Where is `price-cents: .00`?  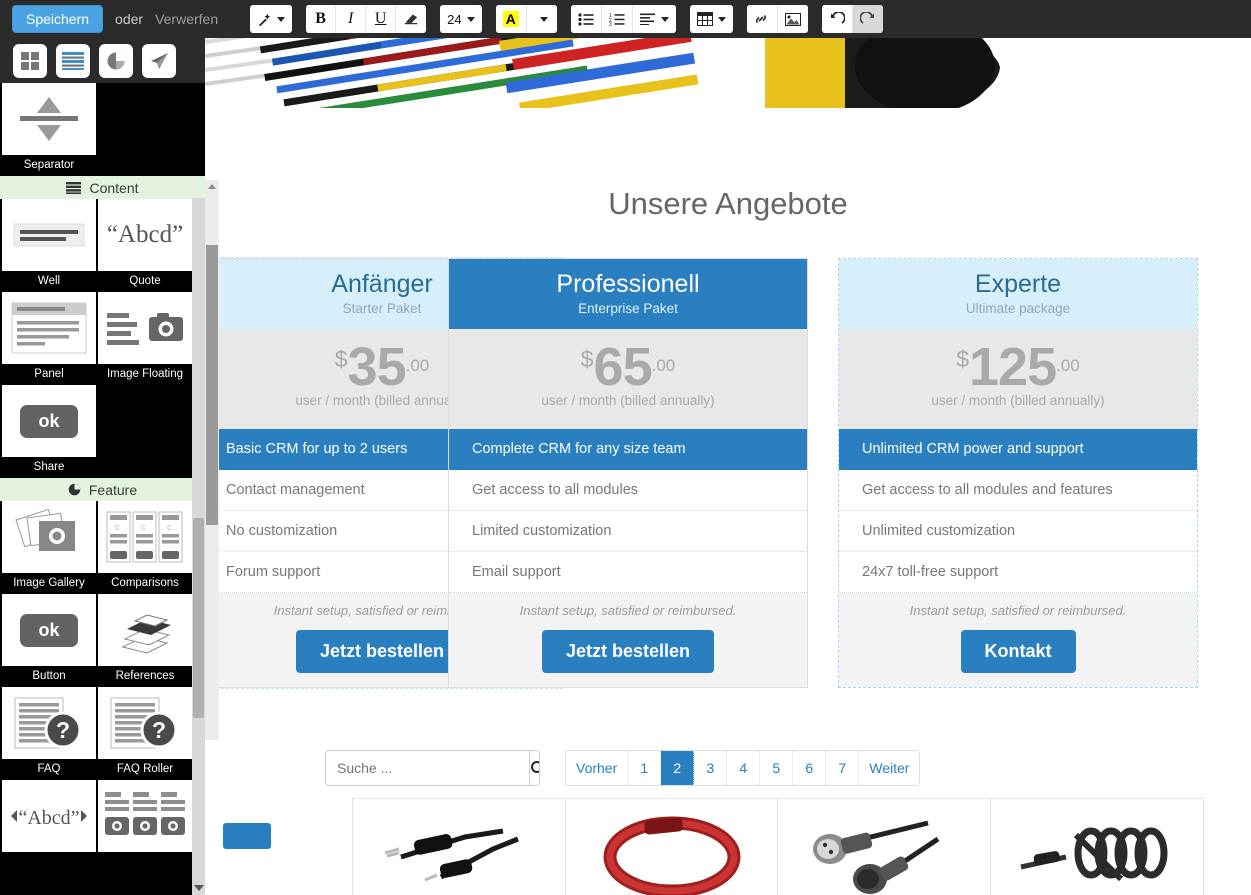 price-cents: .00 is located at coordinates (663, 365).